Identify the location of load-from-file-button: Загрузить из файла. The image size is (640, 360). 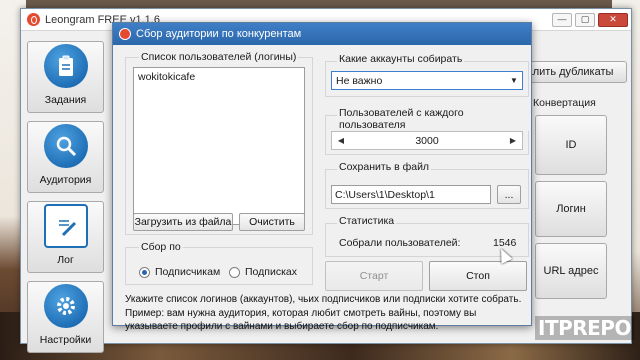
(183, 222).